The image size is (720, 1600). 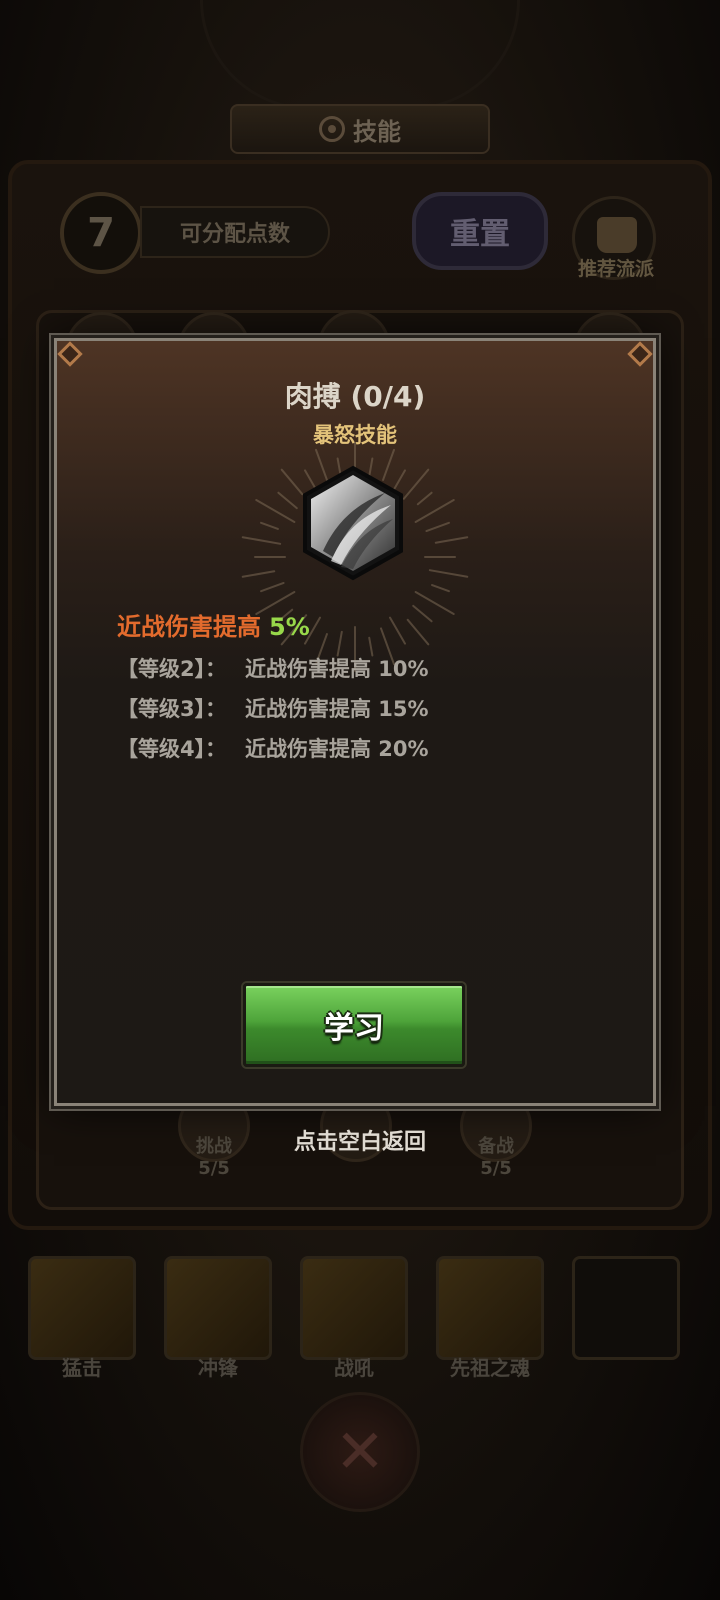 What do you see at coordinates (337, 669) in the screenshot?
I see `level-effect: 近战伤害提高 10%` at bounding box center [337, 669].